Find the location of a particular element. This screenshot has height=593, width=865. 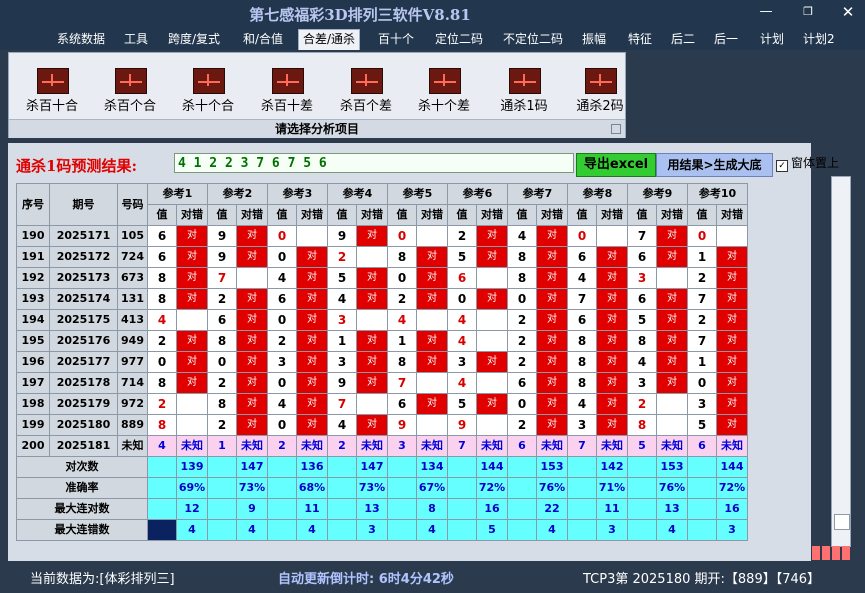

table-cell: 413 is located at coordinates (132, 320).